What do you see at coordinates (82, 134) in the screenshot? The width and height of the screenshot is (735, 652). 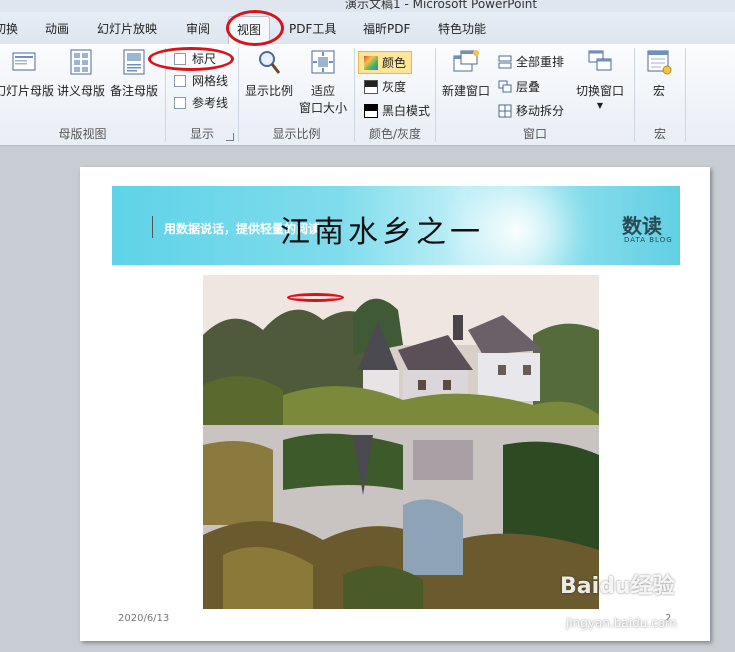 I see `group-label-master-views: 母版视图` at bounding box center [82, 134].